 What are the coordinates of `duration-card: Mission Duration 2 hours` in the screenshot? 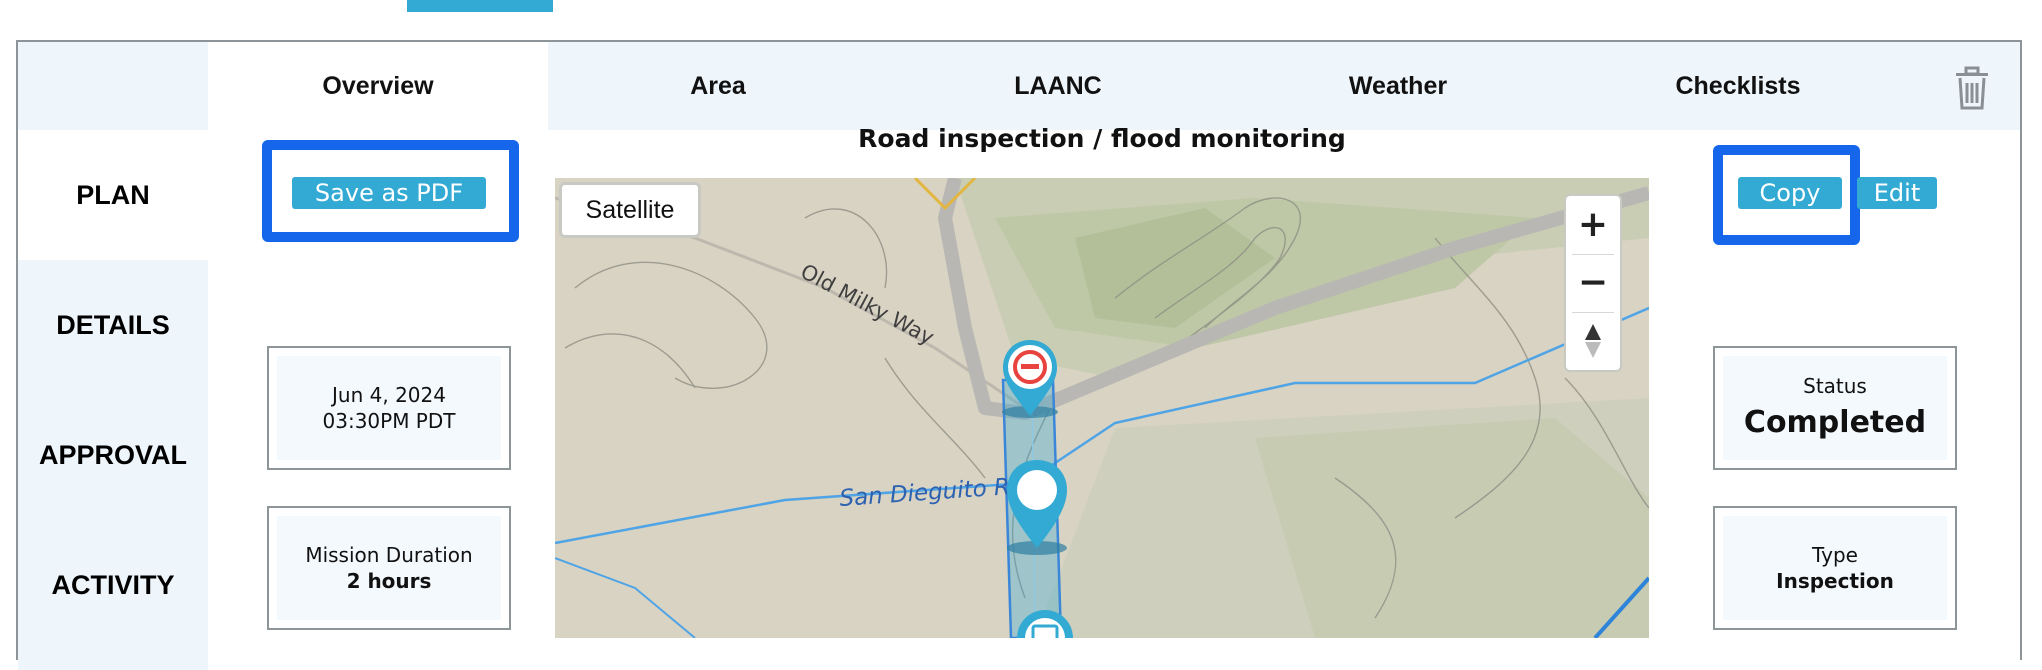 It's located at (389, 568).